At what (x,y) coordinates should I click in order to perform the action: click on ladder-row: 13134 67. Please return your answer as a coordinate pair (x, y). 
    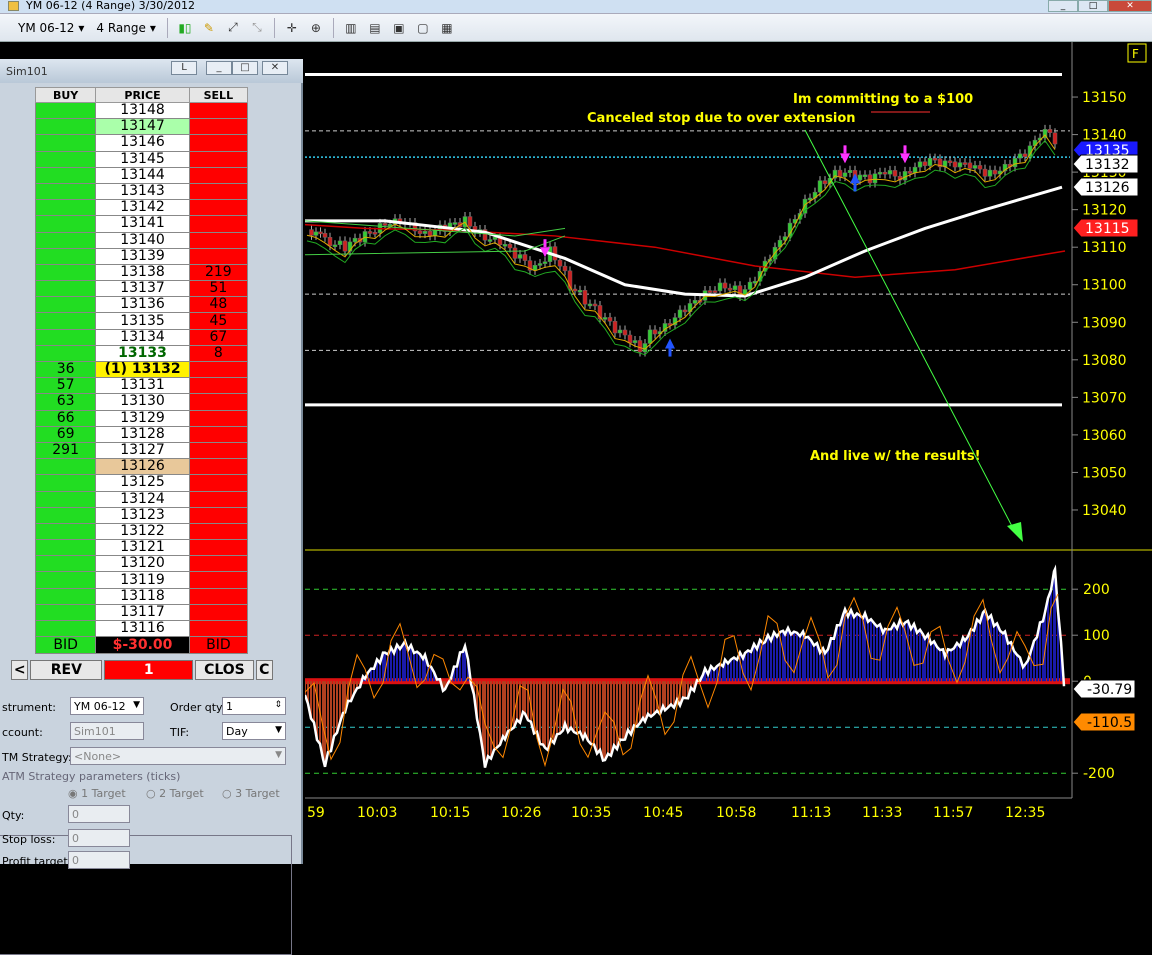
    Looking at the image, I should click on (141, 337).